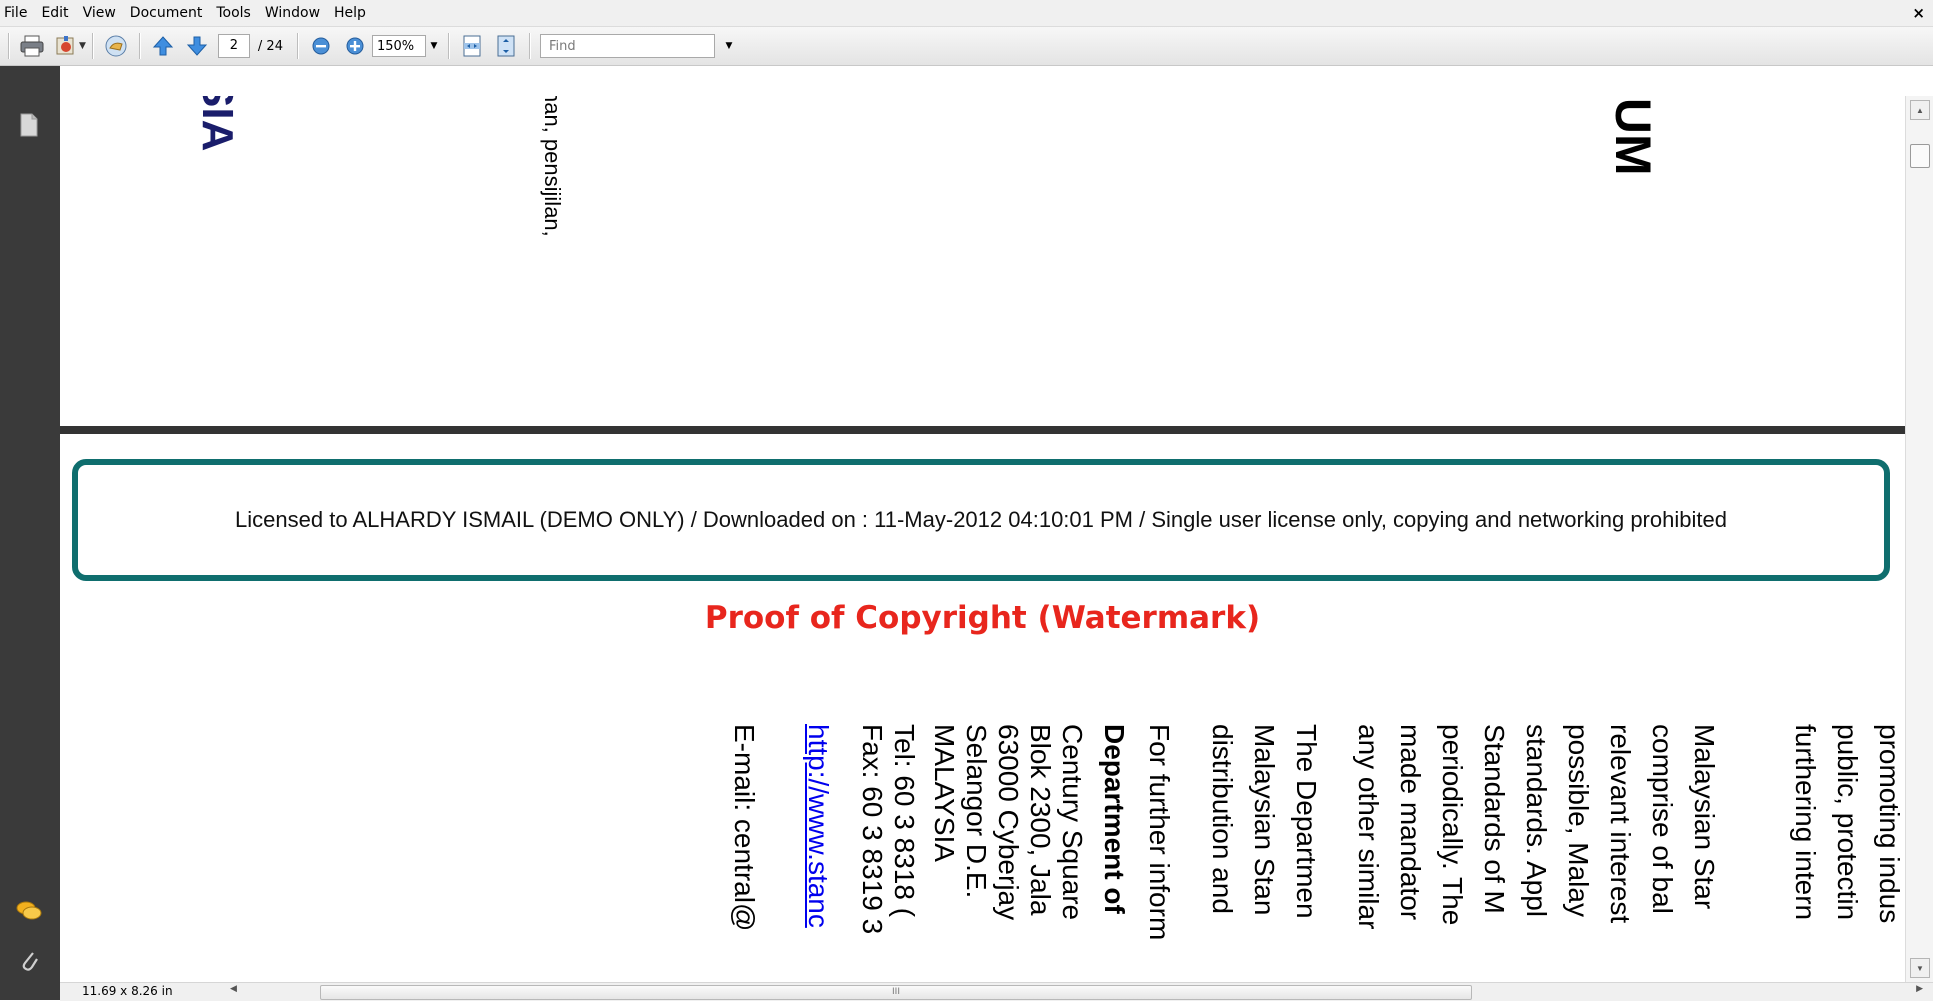 The image size is (1933, 1001). Describe the element at coordinates (99, 13) in the screenshot. I see `menu-view: View` at that location.